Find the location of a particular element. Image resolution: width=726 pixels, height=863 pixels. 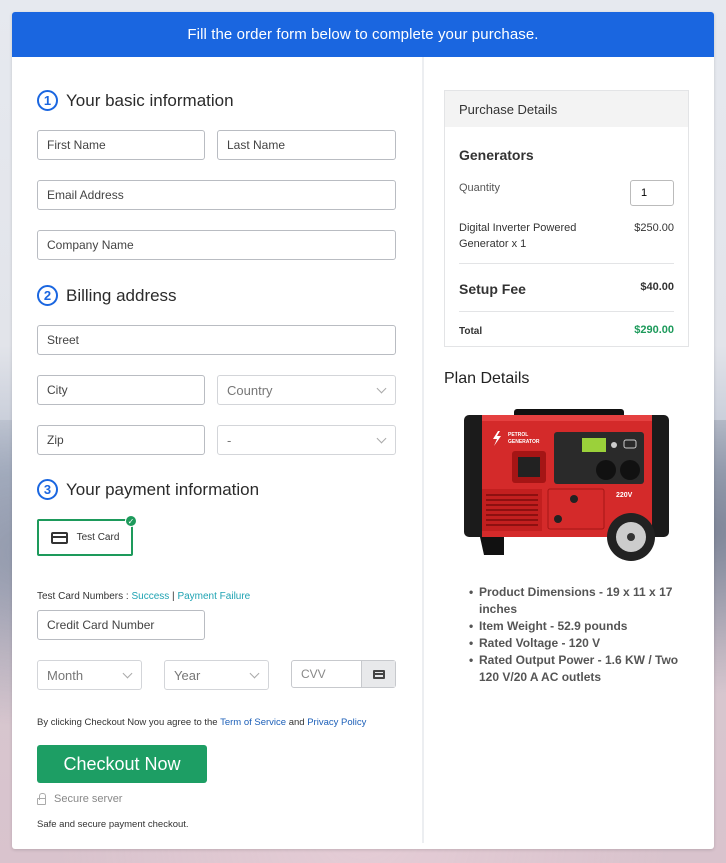

last-name-input: Last Name is located at coordinates (306, 145).